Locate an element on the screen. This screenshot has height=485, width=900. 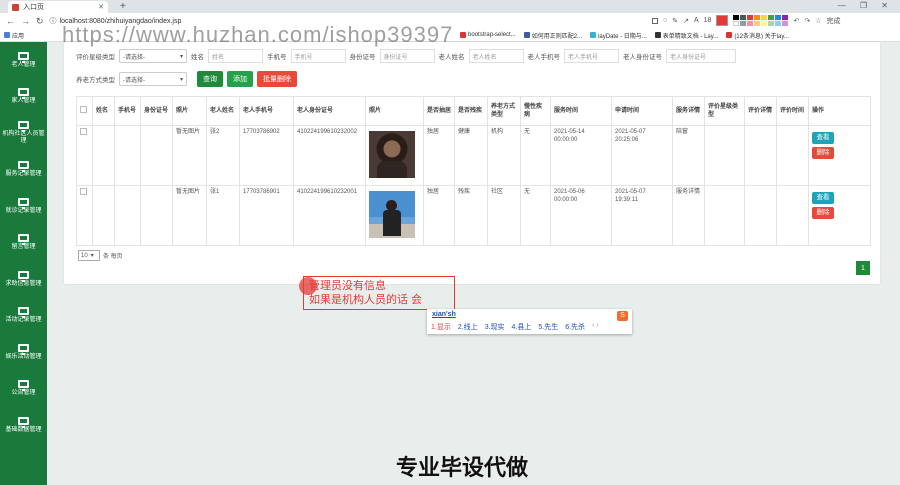
eval-type-label: 评价星级类型 is located at coordinates (95, 57).